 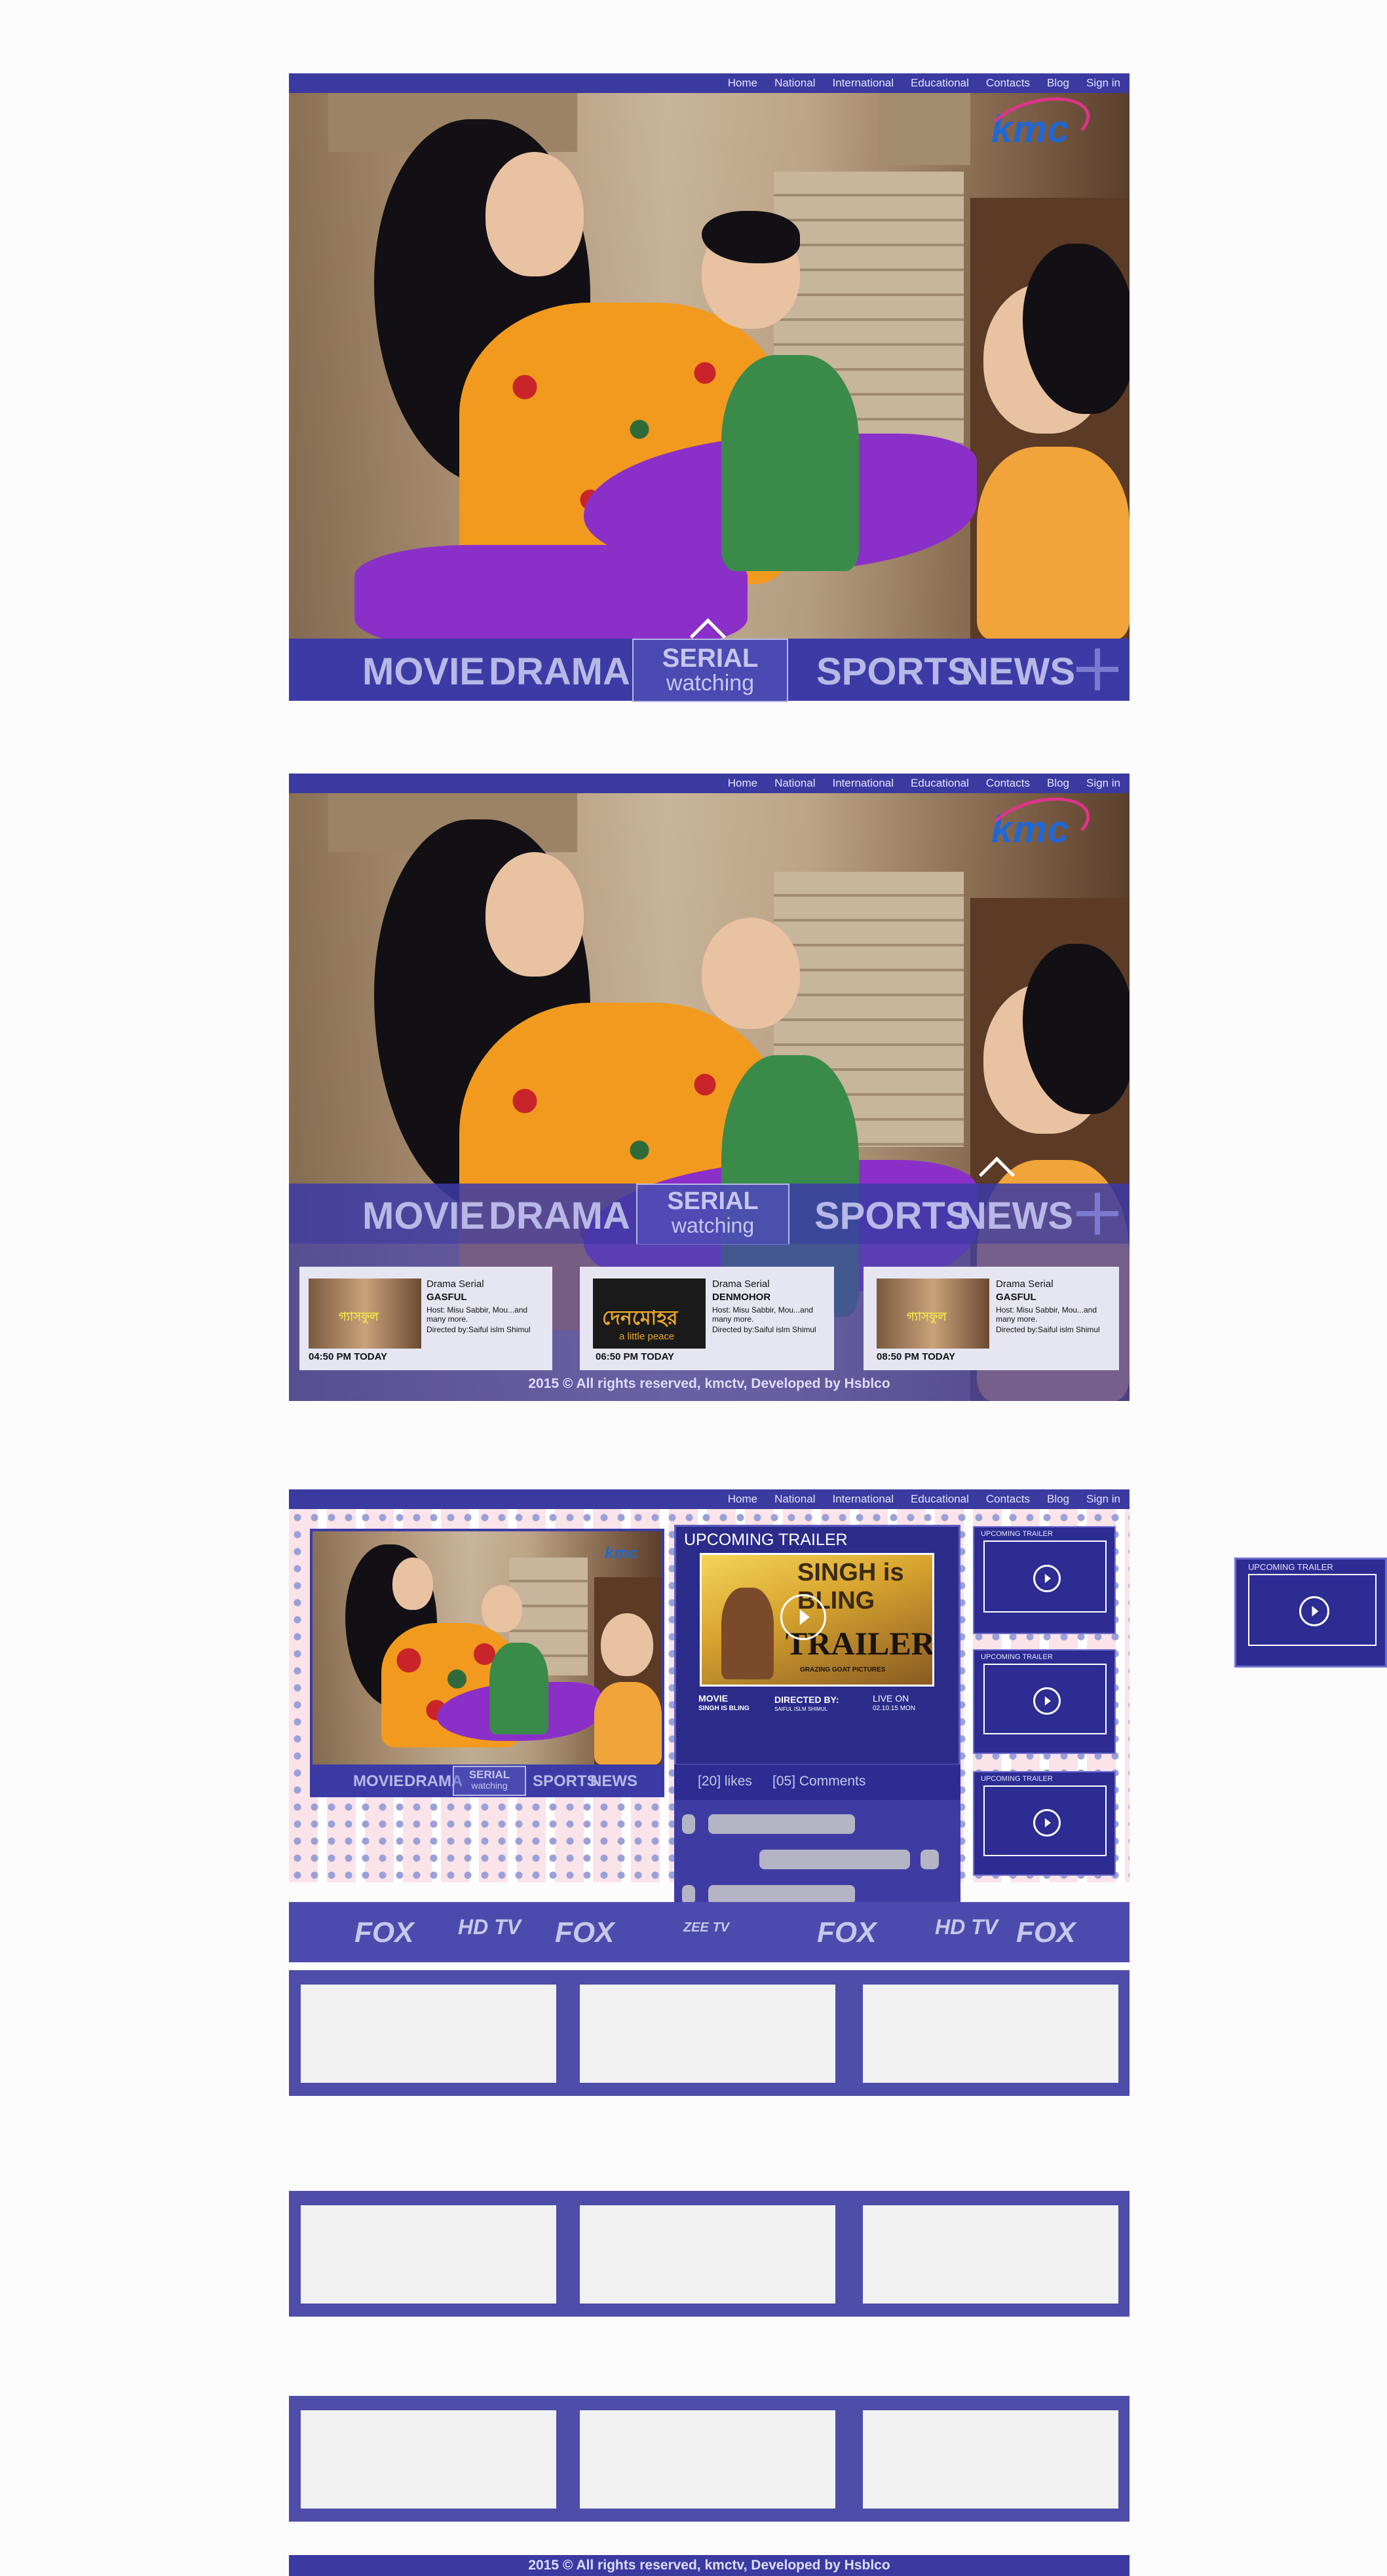 What do you see at coordinates (706, 1927) in the screenshot?
I see `channel-zeetv: ZEE TV` at bounding box center [706, 1927].